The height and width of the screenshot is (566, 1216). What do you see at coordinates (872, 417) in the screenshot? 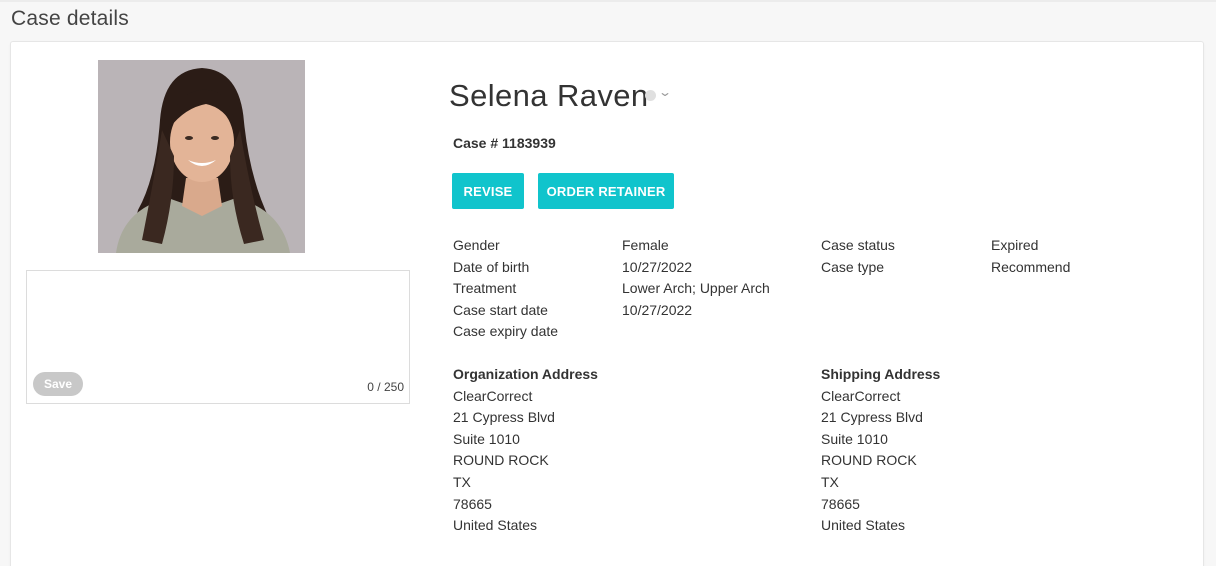
I see `shipping-address-line: 21 Cypress Blvd` at bounding box center [872, 417].